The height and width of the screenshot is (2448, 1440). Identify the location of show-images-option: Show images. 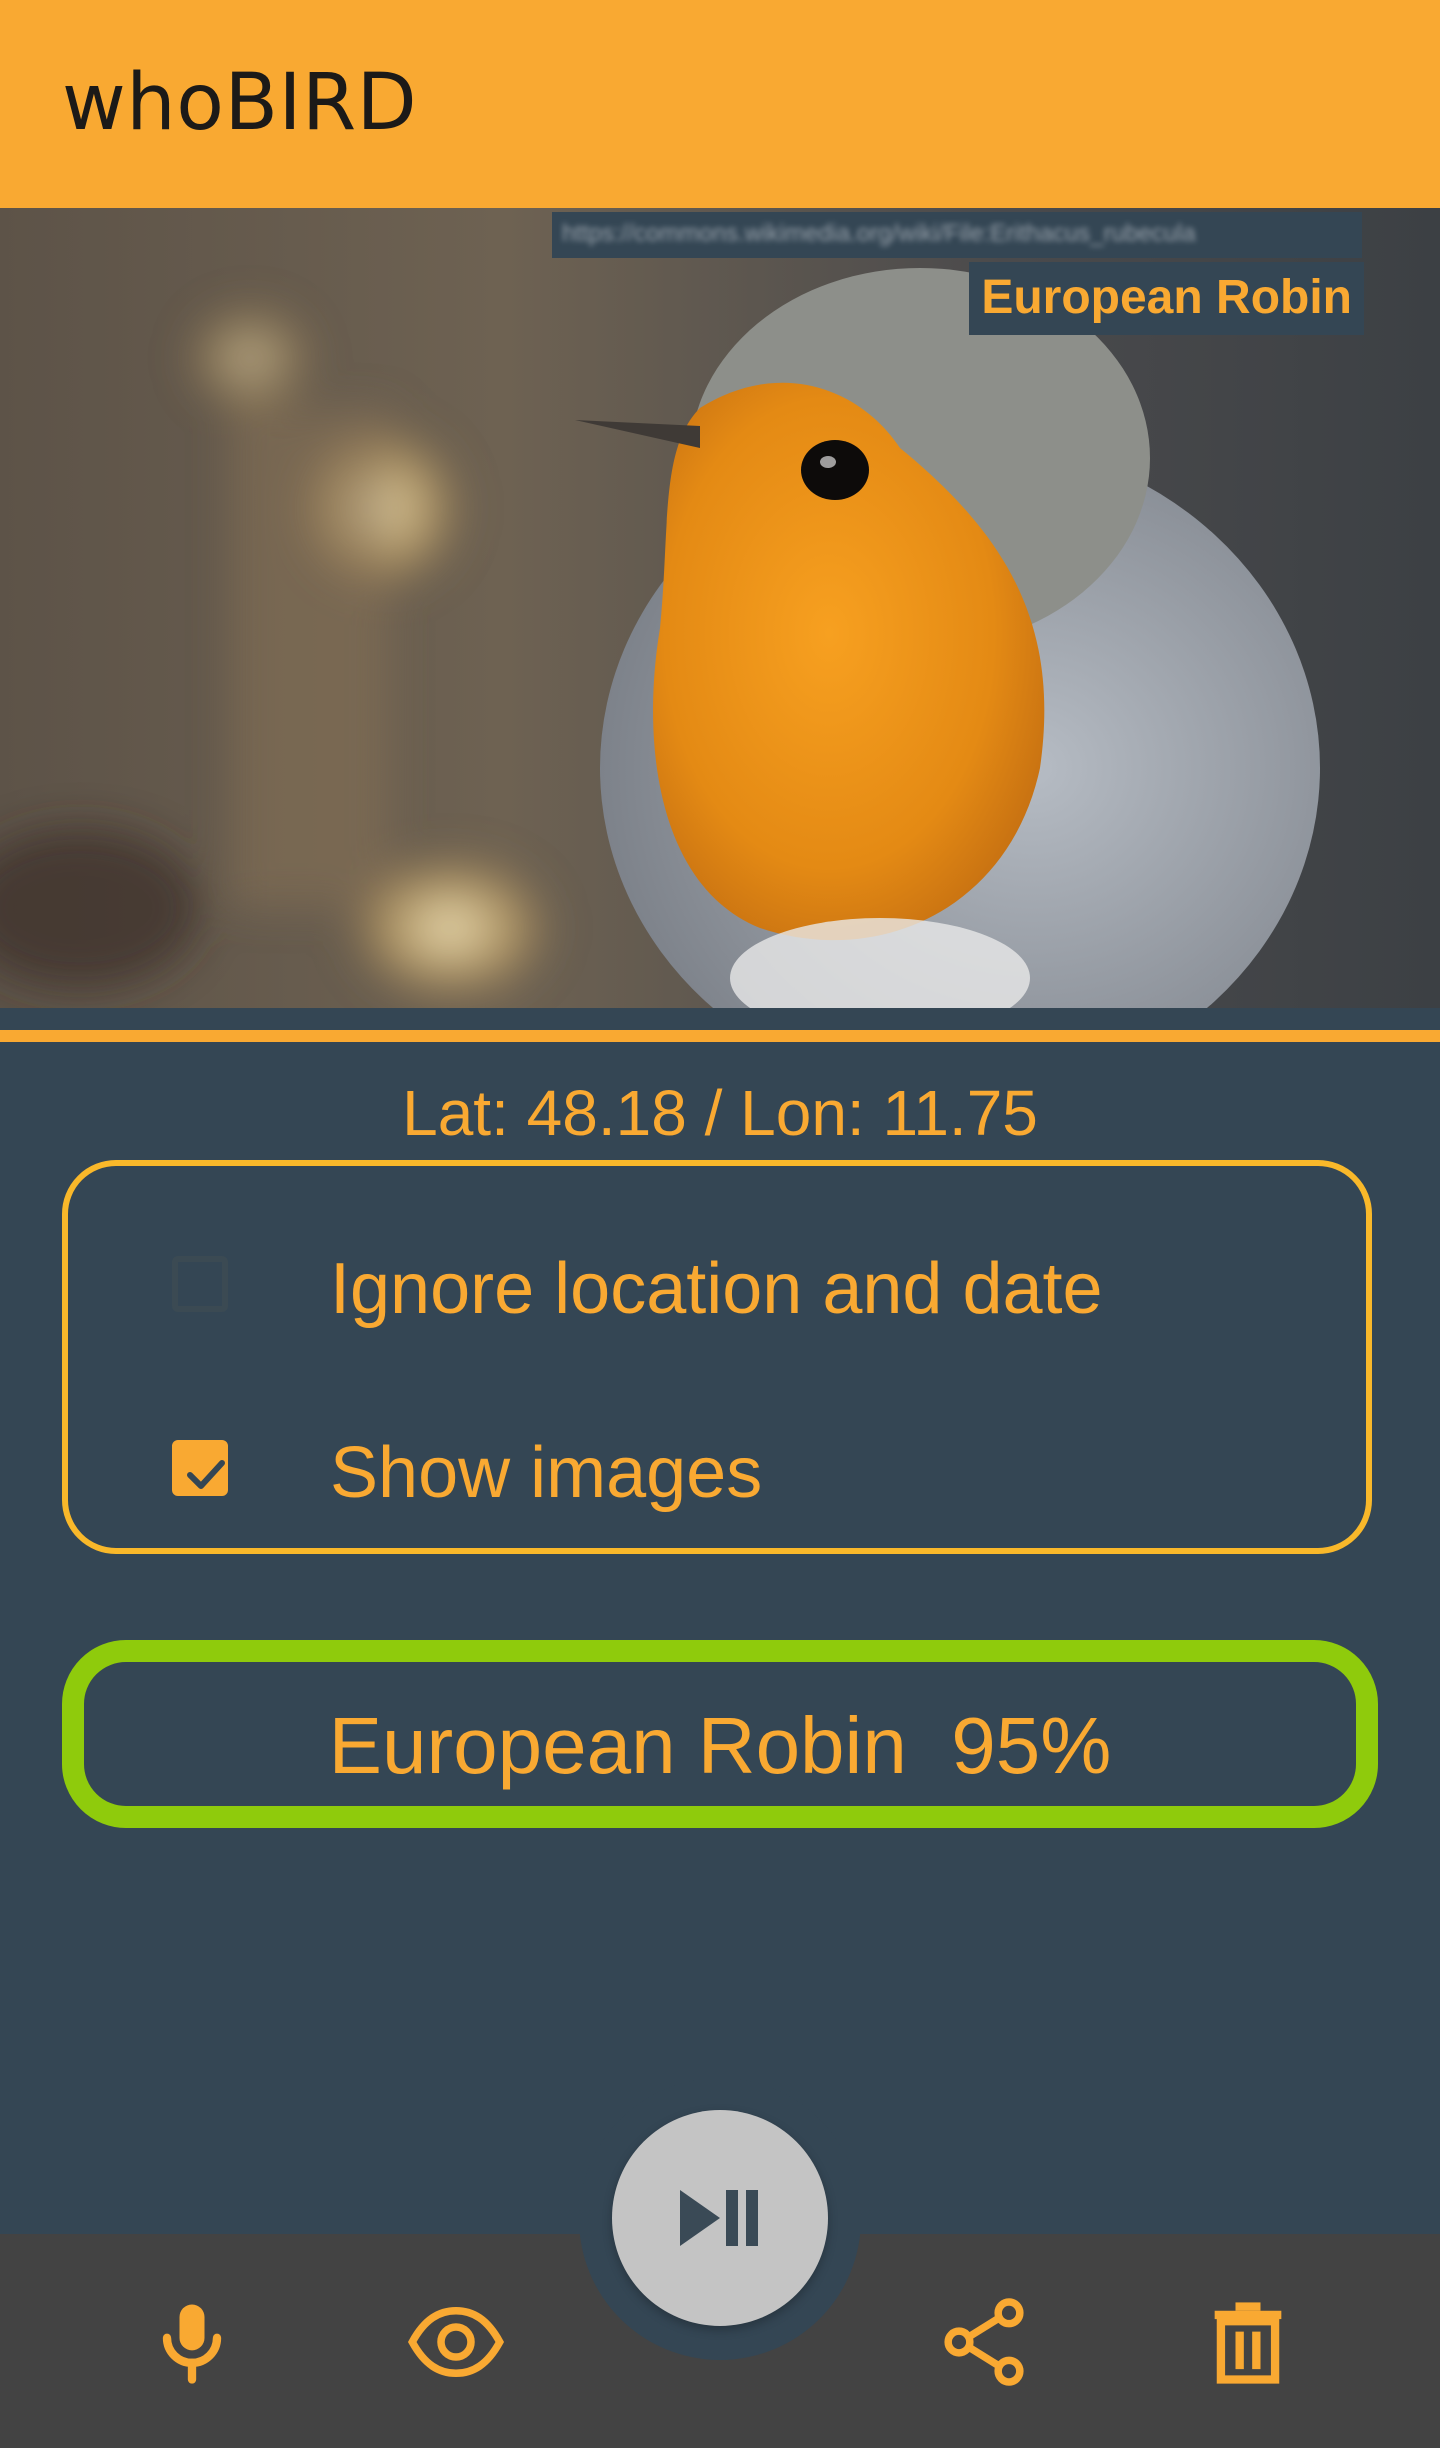
(717, 1471).